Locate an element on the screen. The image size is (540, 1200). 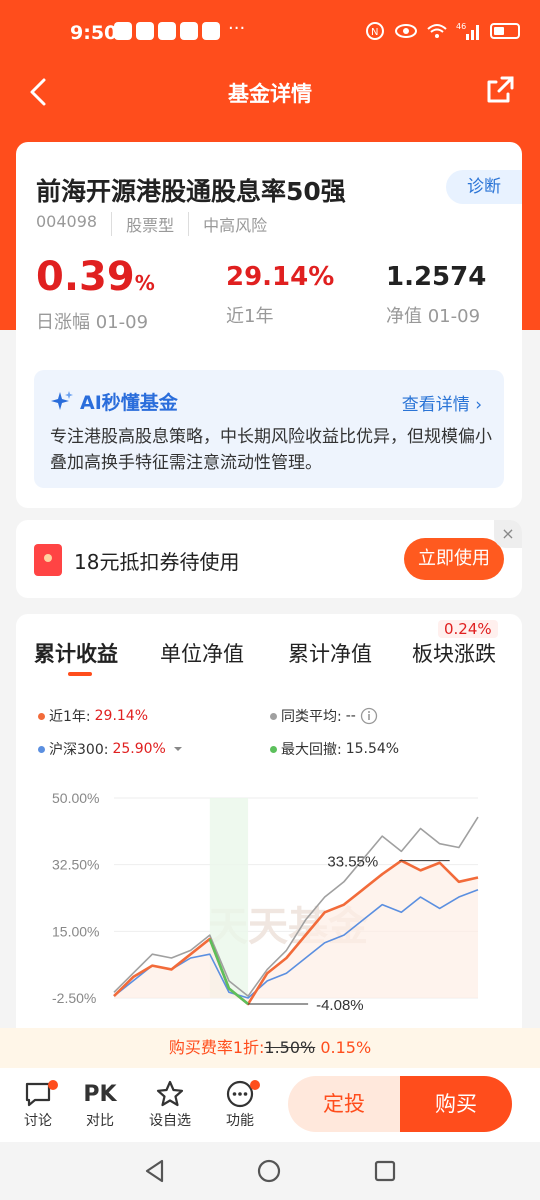
legend-peer: 同类平均: -- is located at coordinates (324, 716).